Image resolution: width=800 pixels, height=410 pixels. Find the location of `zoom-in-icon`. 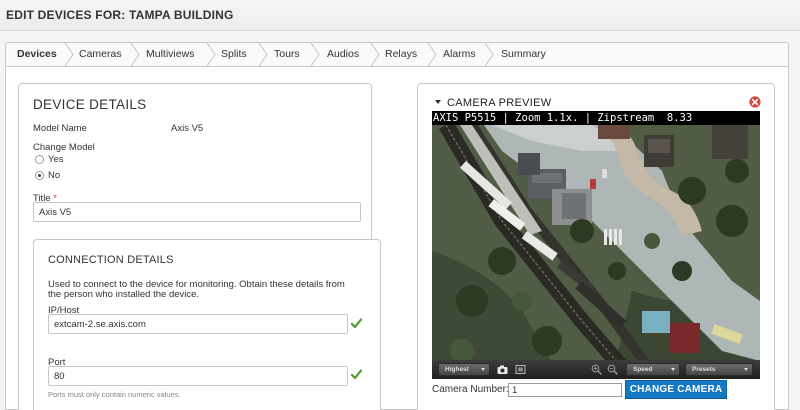

zoom-in-icon is located at coordinates (596, 369).